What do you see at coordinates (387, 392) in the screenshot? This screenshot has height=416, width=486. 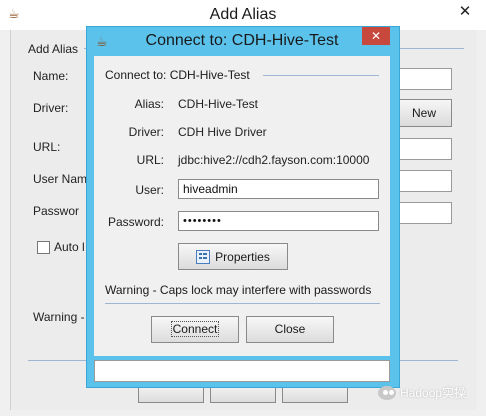 I see `wechat-icon` at bounding box center [387, 392].